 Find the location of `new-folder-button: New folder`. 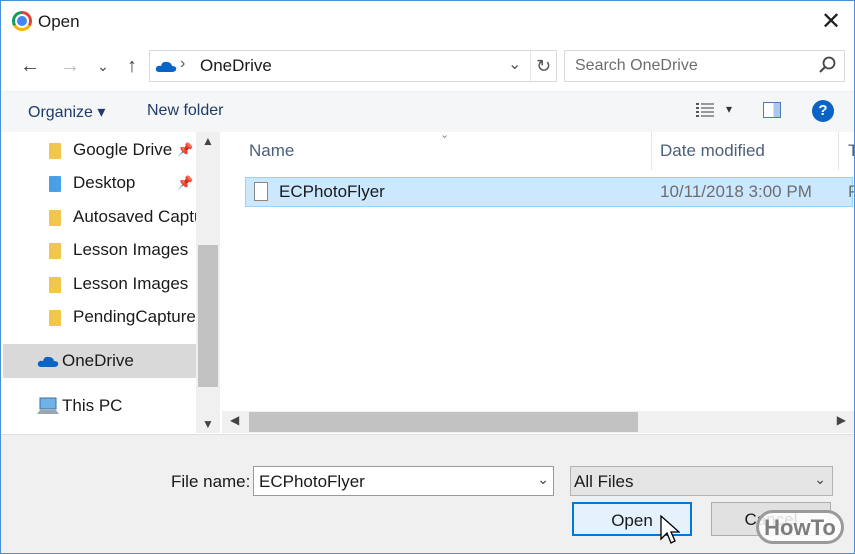

new-folder-button: New folder is located at coordinates (185, 111).